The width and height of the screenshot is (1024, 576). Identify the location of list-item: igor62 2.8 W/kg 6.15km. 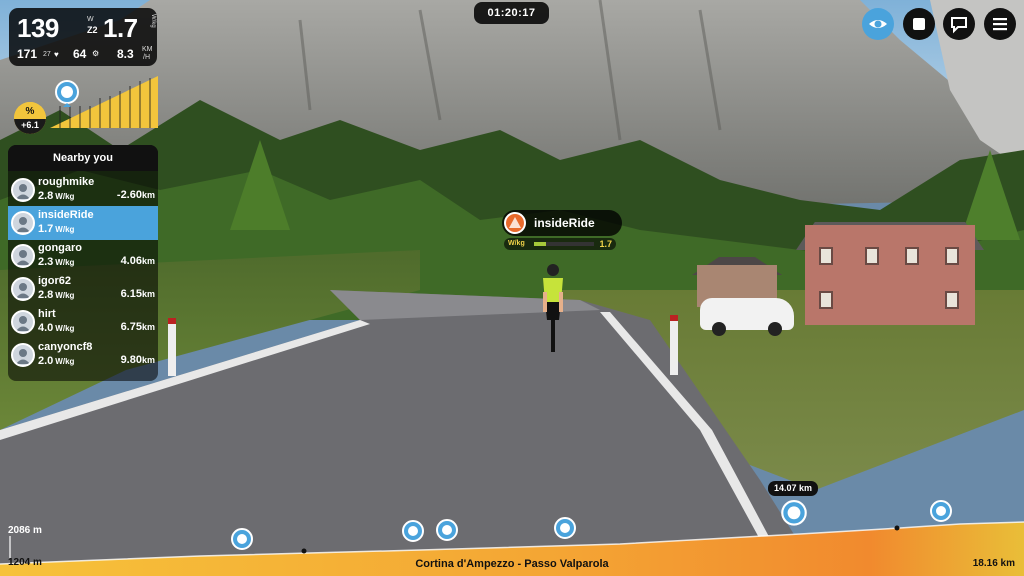
(83, 289).